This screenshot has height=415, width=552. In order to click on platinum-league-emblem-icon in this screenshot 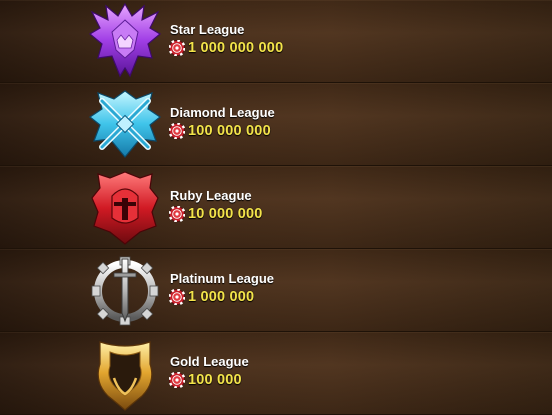, I will do `click(125, 290)`.